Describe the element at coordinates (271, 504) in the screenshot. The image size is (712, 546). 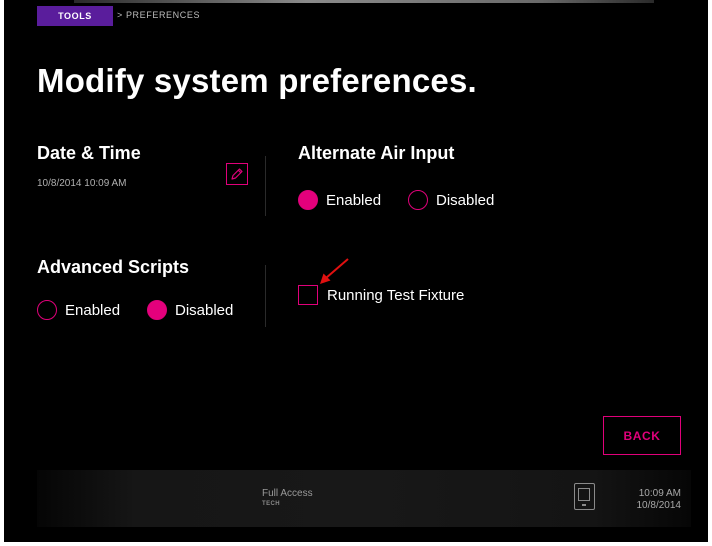
I see `access-role-label: TECH` at that location.